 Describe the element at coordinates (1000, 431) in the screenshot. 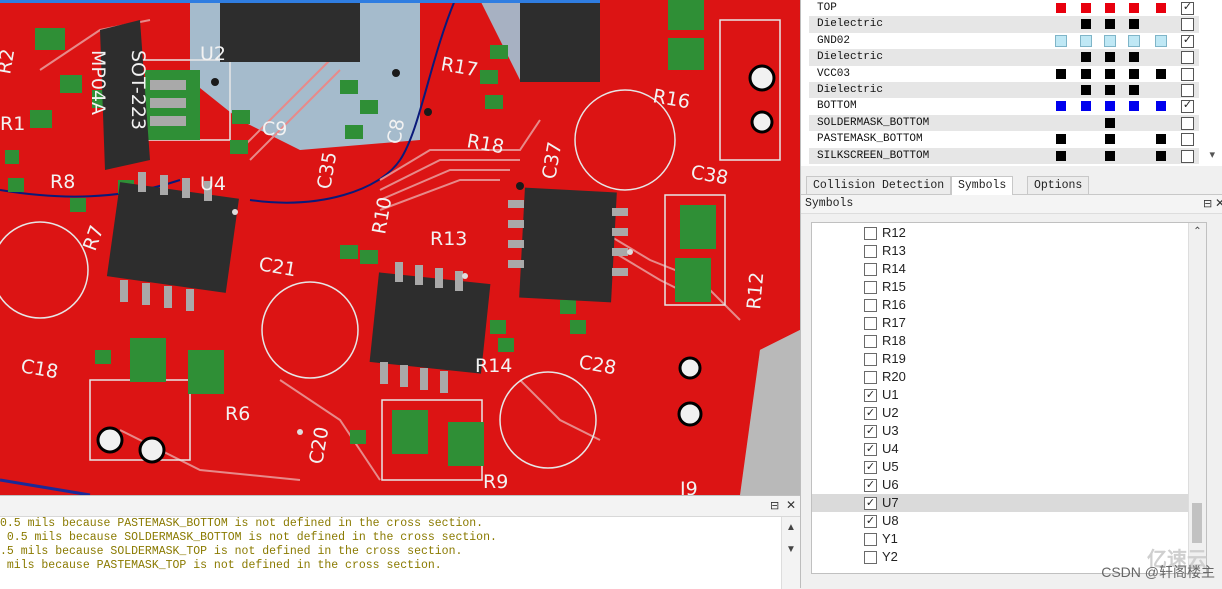

I see `symbol-row: ✓ U3` at that location.